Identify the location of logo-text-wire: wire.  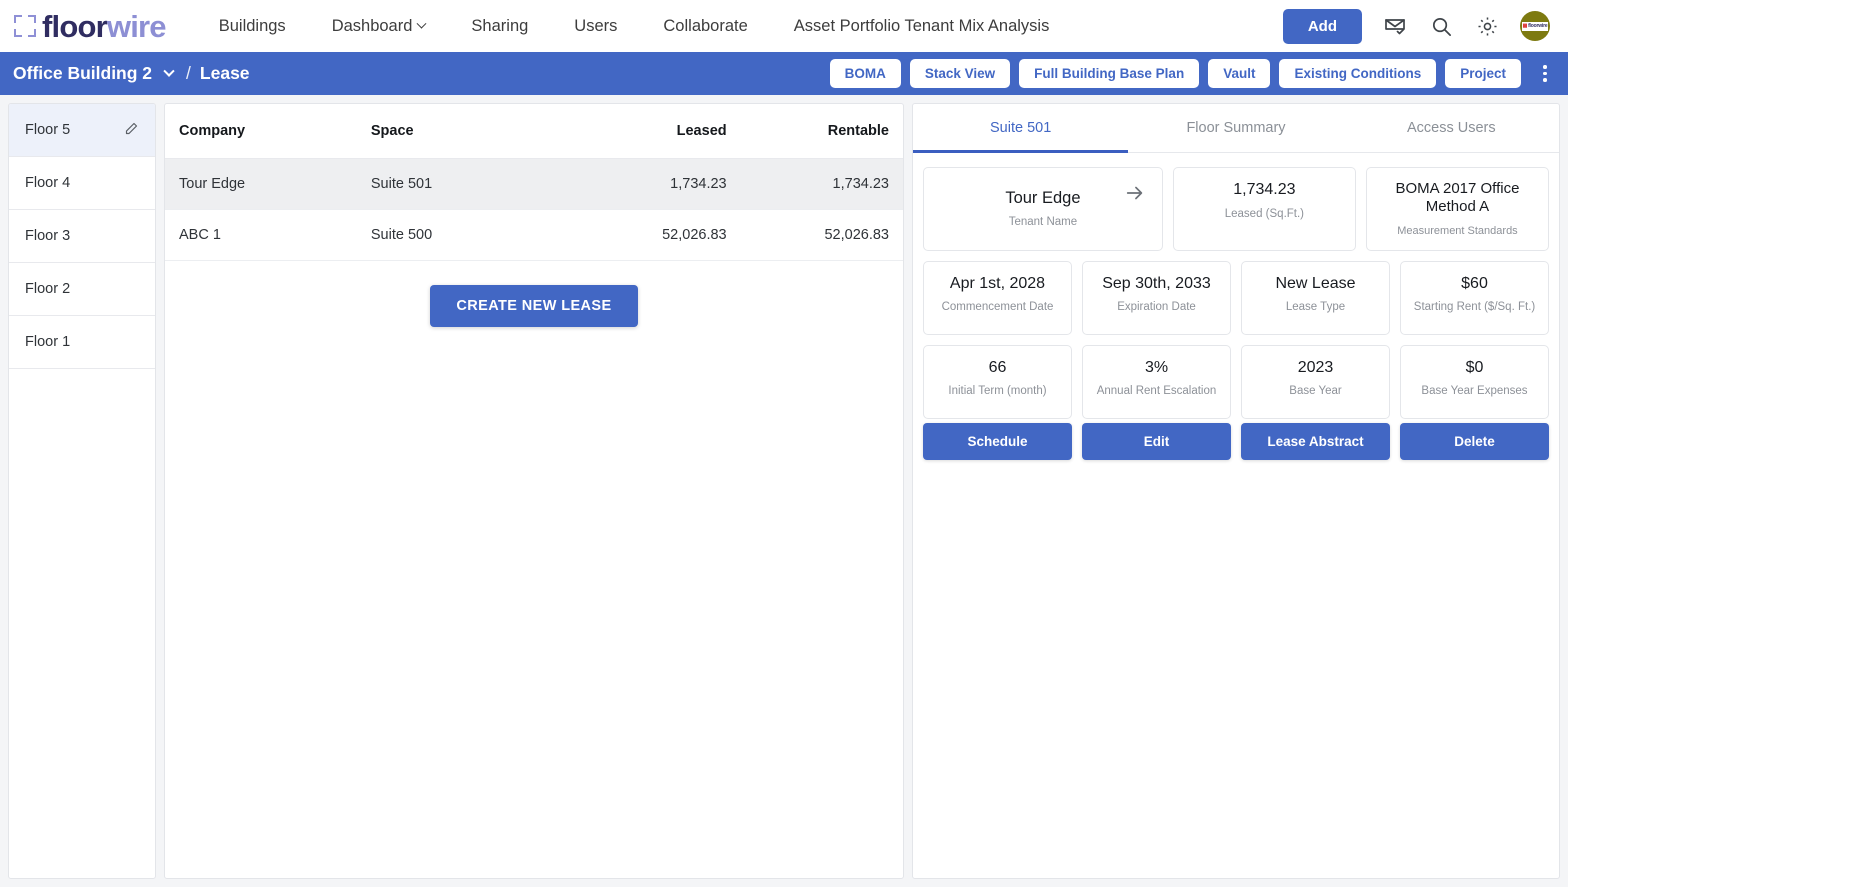
(136, 26).